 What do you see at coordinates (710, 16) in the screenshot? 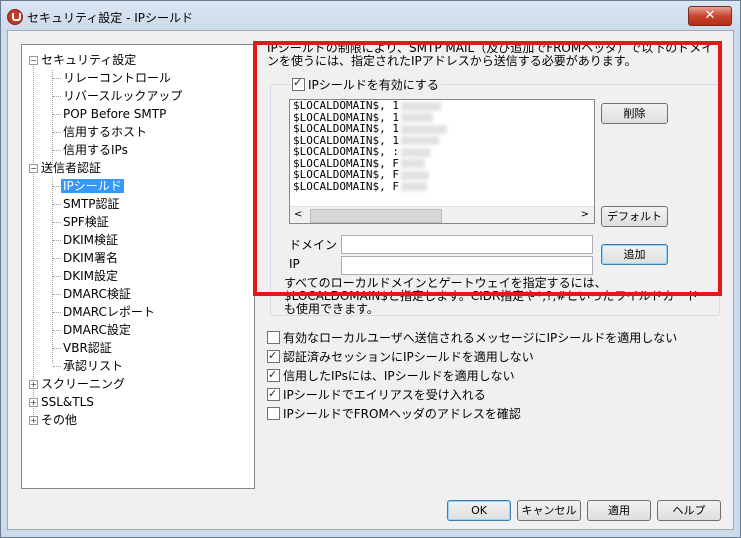
I see `close-button: ✕` at bounding box center [710, 16].